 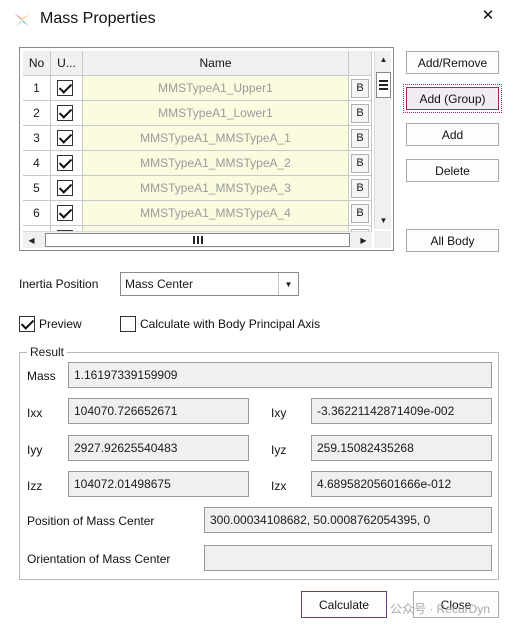 What do you see at coordinates (280, 375) in the screenshot?
I see `mass-field: 1.16197339159909` at bounding box center [280, 375].